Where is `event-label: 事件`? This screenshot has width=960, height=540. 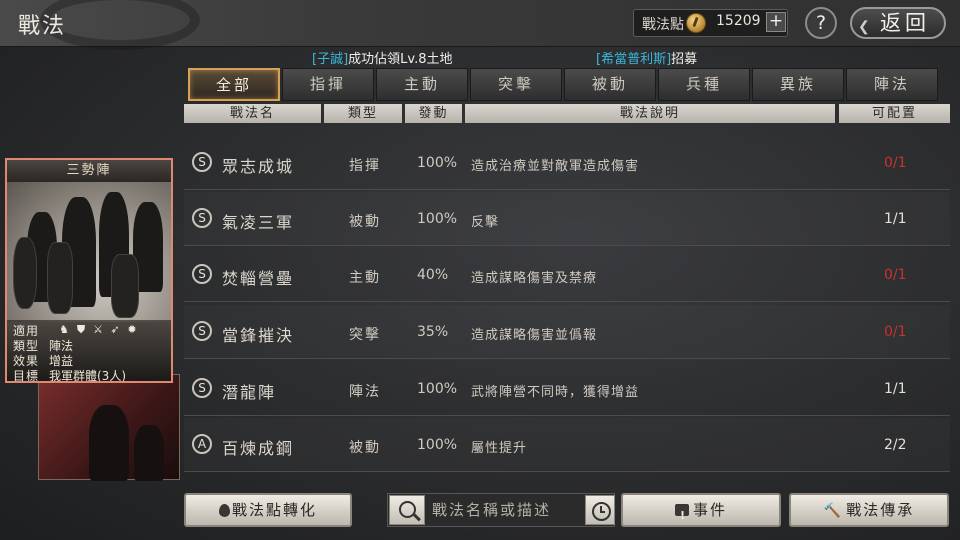 event-label: 事件 is located at coordinates (709, 510).